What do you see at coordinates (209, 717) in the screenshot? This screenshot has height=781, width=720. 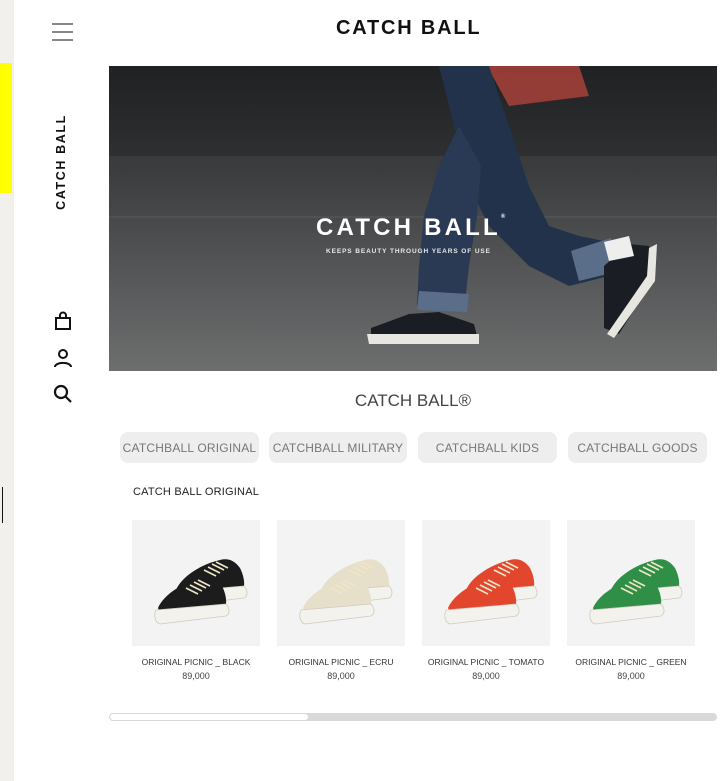 I see `carousel-scroll-thumb` at bounding box center [209, 717].